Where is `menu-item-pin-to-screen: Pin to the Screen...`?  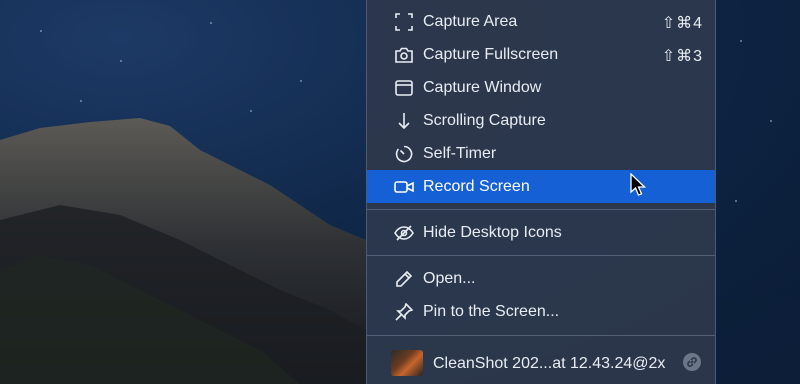 menu-item-pin-to-screen: Pin to the Screen... is located at coordinates (541, 311).